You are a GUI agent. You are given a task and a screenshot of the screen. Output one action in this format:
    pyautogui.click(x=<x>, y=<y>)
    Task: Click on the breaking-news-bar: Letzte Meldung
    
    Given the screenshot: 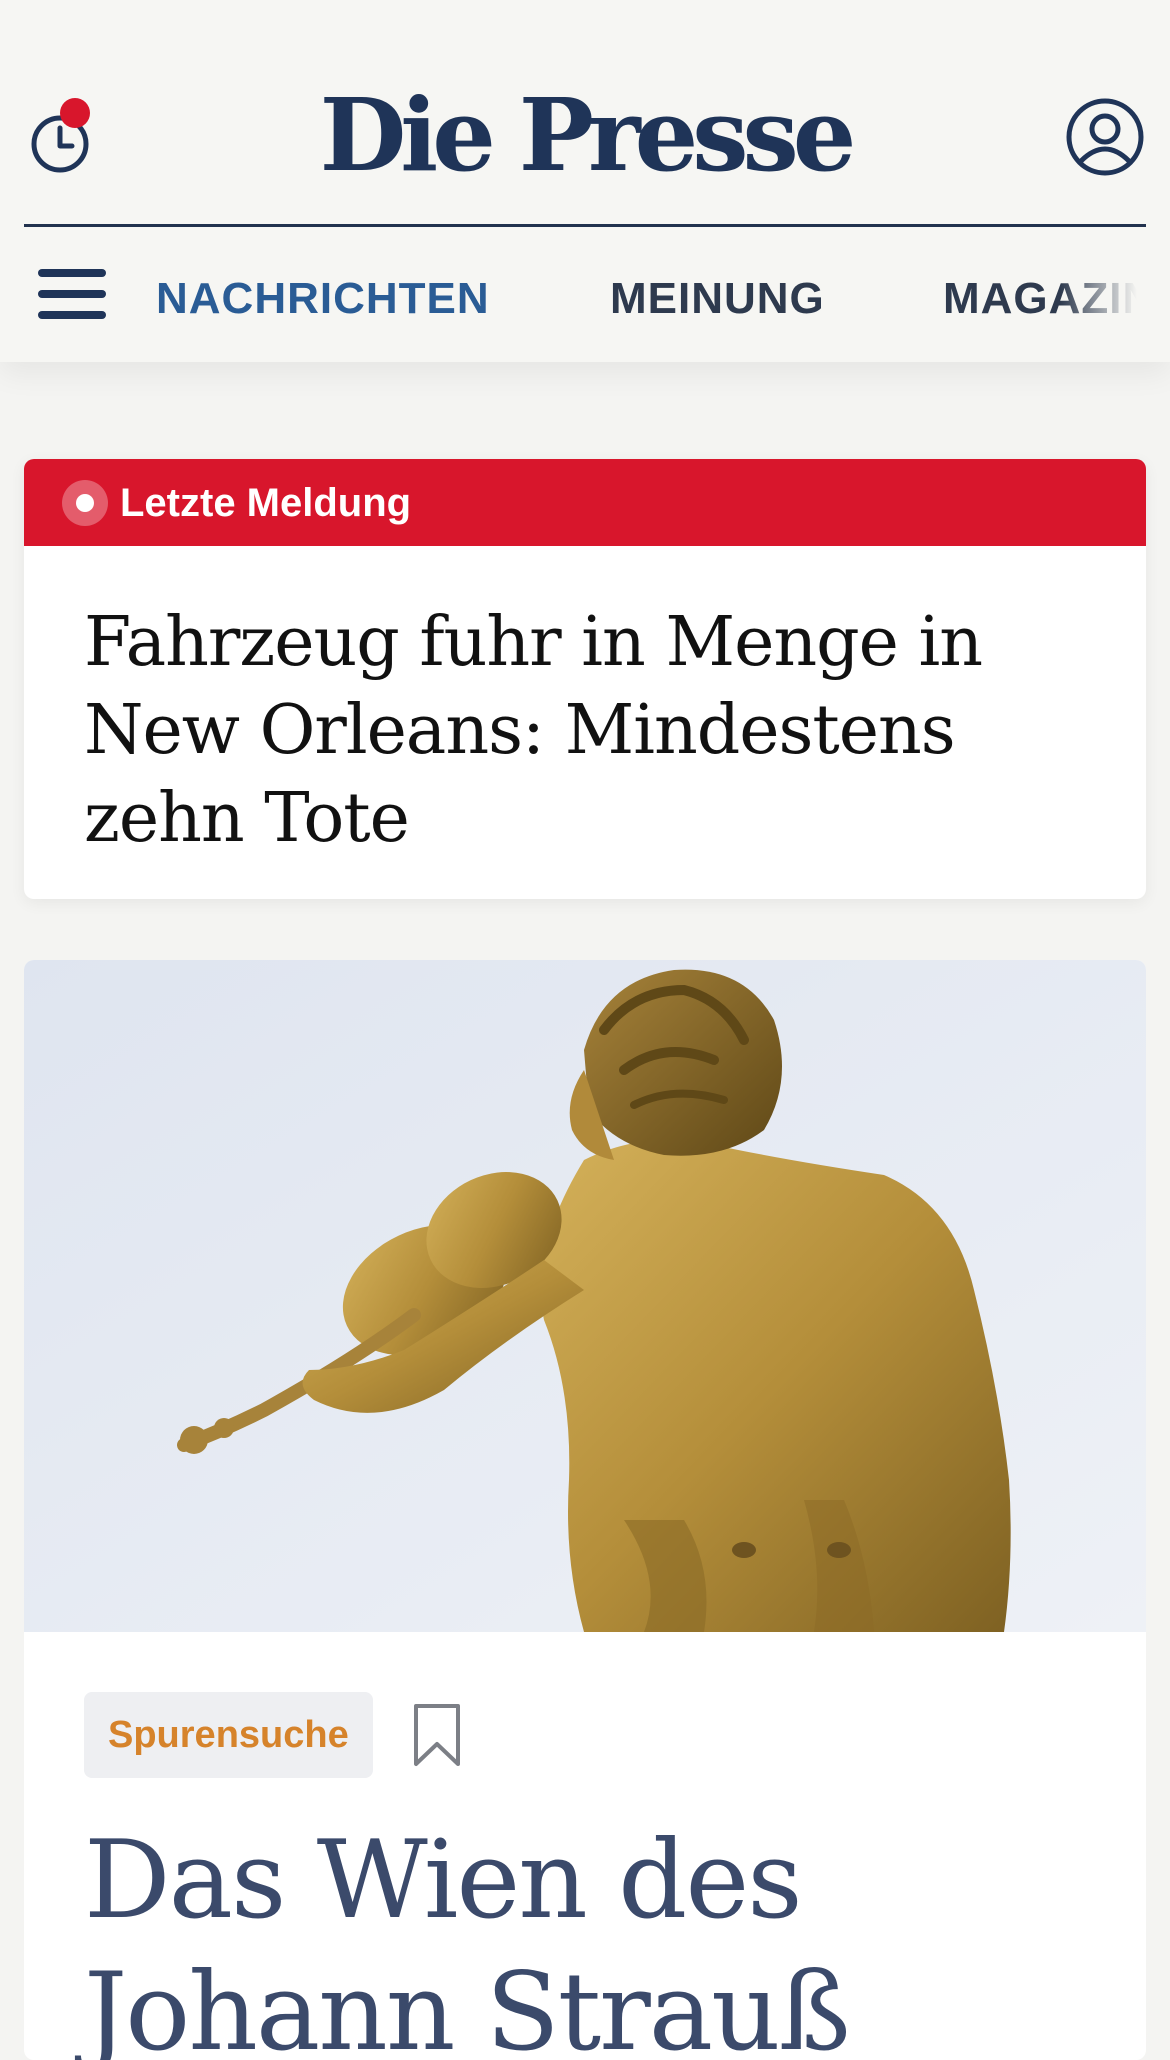 What is the action you would take?
    pyautogui.click(x=585, y=502)
    